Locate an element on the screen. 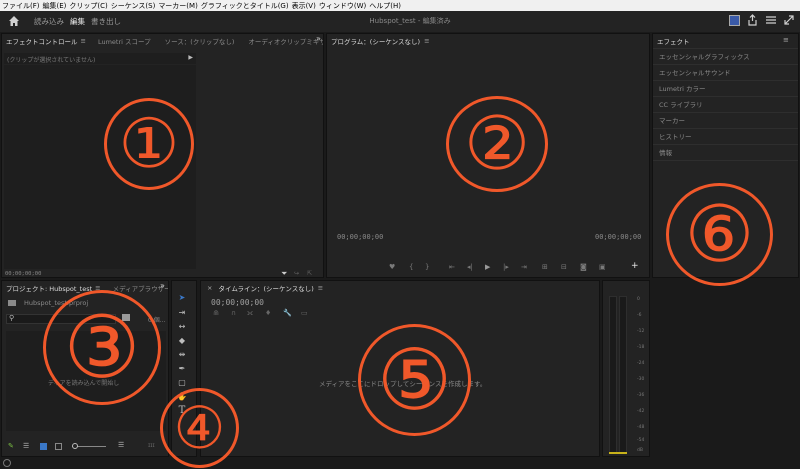 The width and height of the screenshot is (800, 469). tab-lumetri-scopes: Lumetri スコープ is located at coordinates (124, 41).